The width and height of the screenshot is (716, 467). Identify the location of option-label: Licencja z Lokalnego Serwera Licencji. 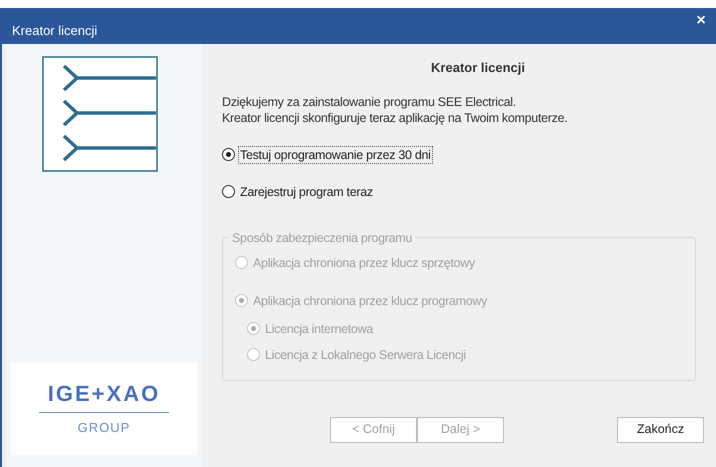
(365, 355).